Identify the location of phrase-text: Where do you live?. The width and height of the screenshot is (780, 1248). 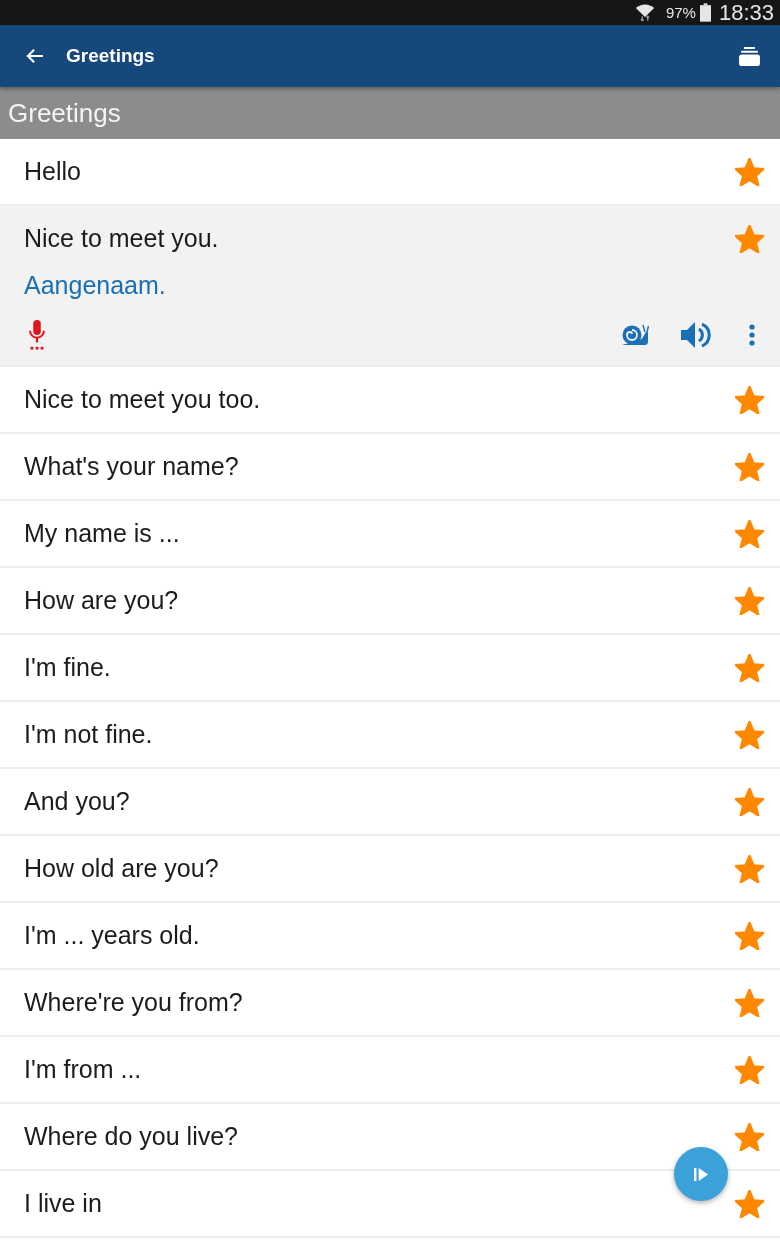
(131, 1136).